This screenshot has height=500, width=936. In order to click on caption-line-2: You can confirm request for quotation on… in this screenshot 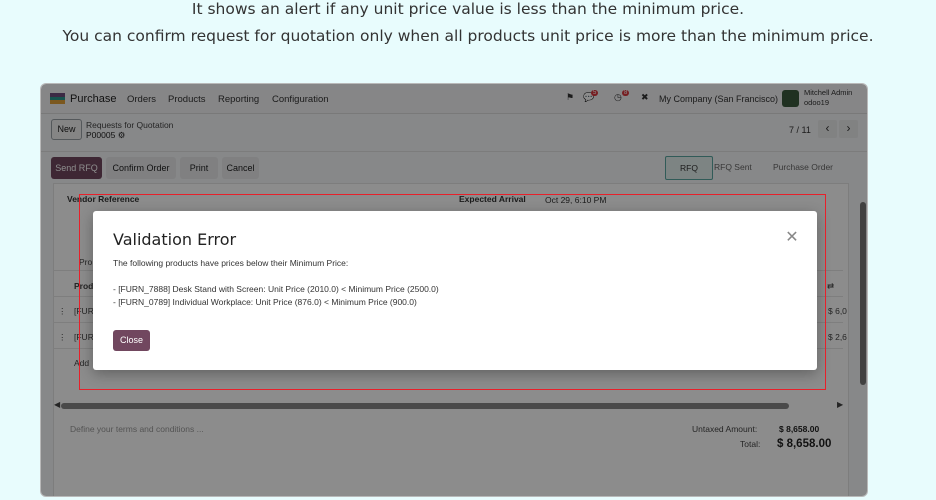, I will do `click(468, 36)`.